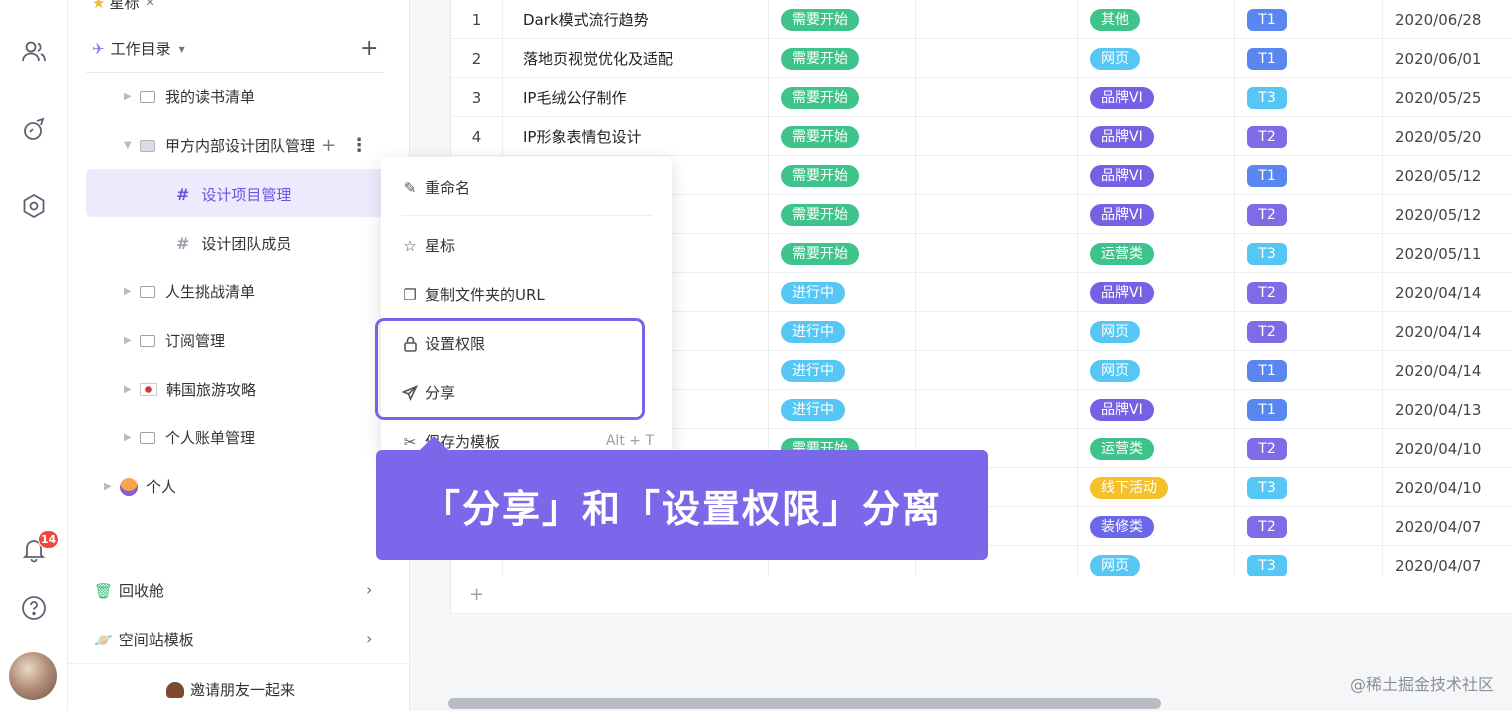  What do you see at coordinates (1156, 487) in the screenshot?
I see `type-cell: 线下活动` at bounding box center [1156, 487].